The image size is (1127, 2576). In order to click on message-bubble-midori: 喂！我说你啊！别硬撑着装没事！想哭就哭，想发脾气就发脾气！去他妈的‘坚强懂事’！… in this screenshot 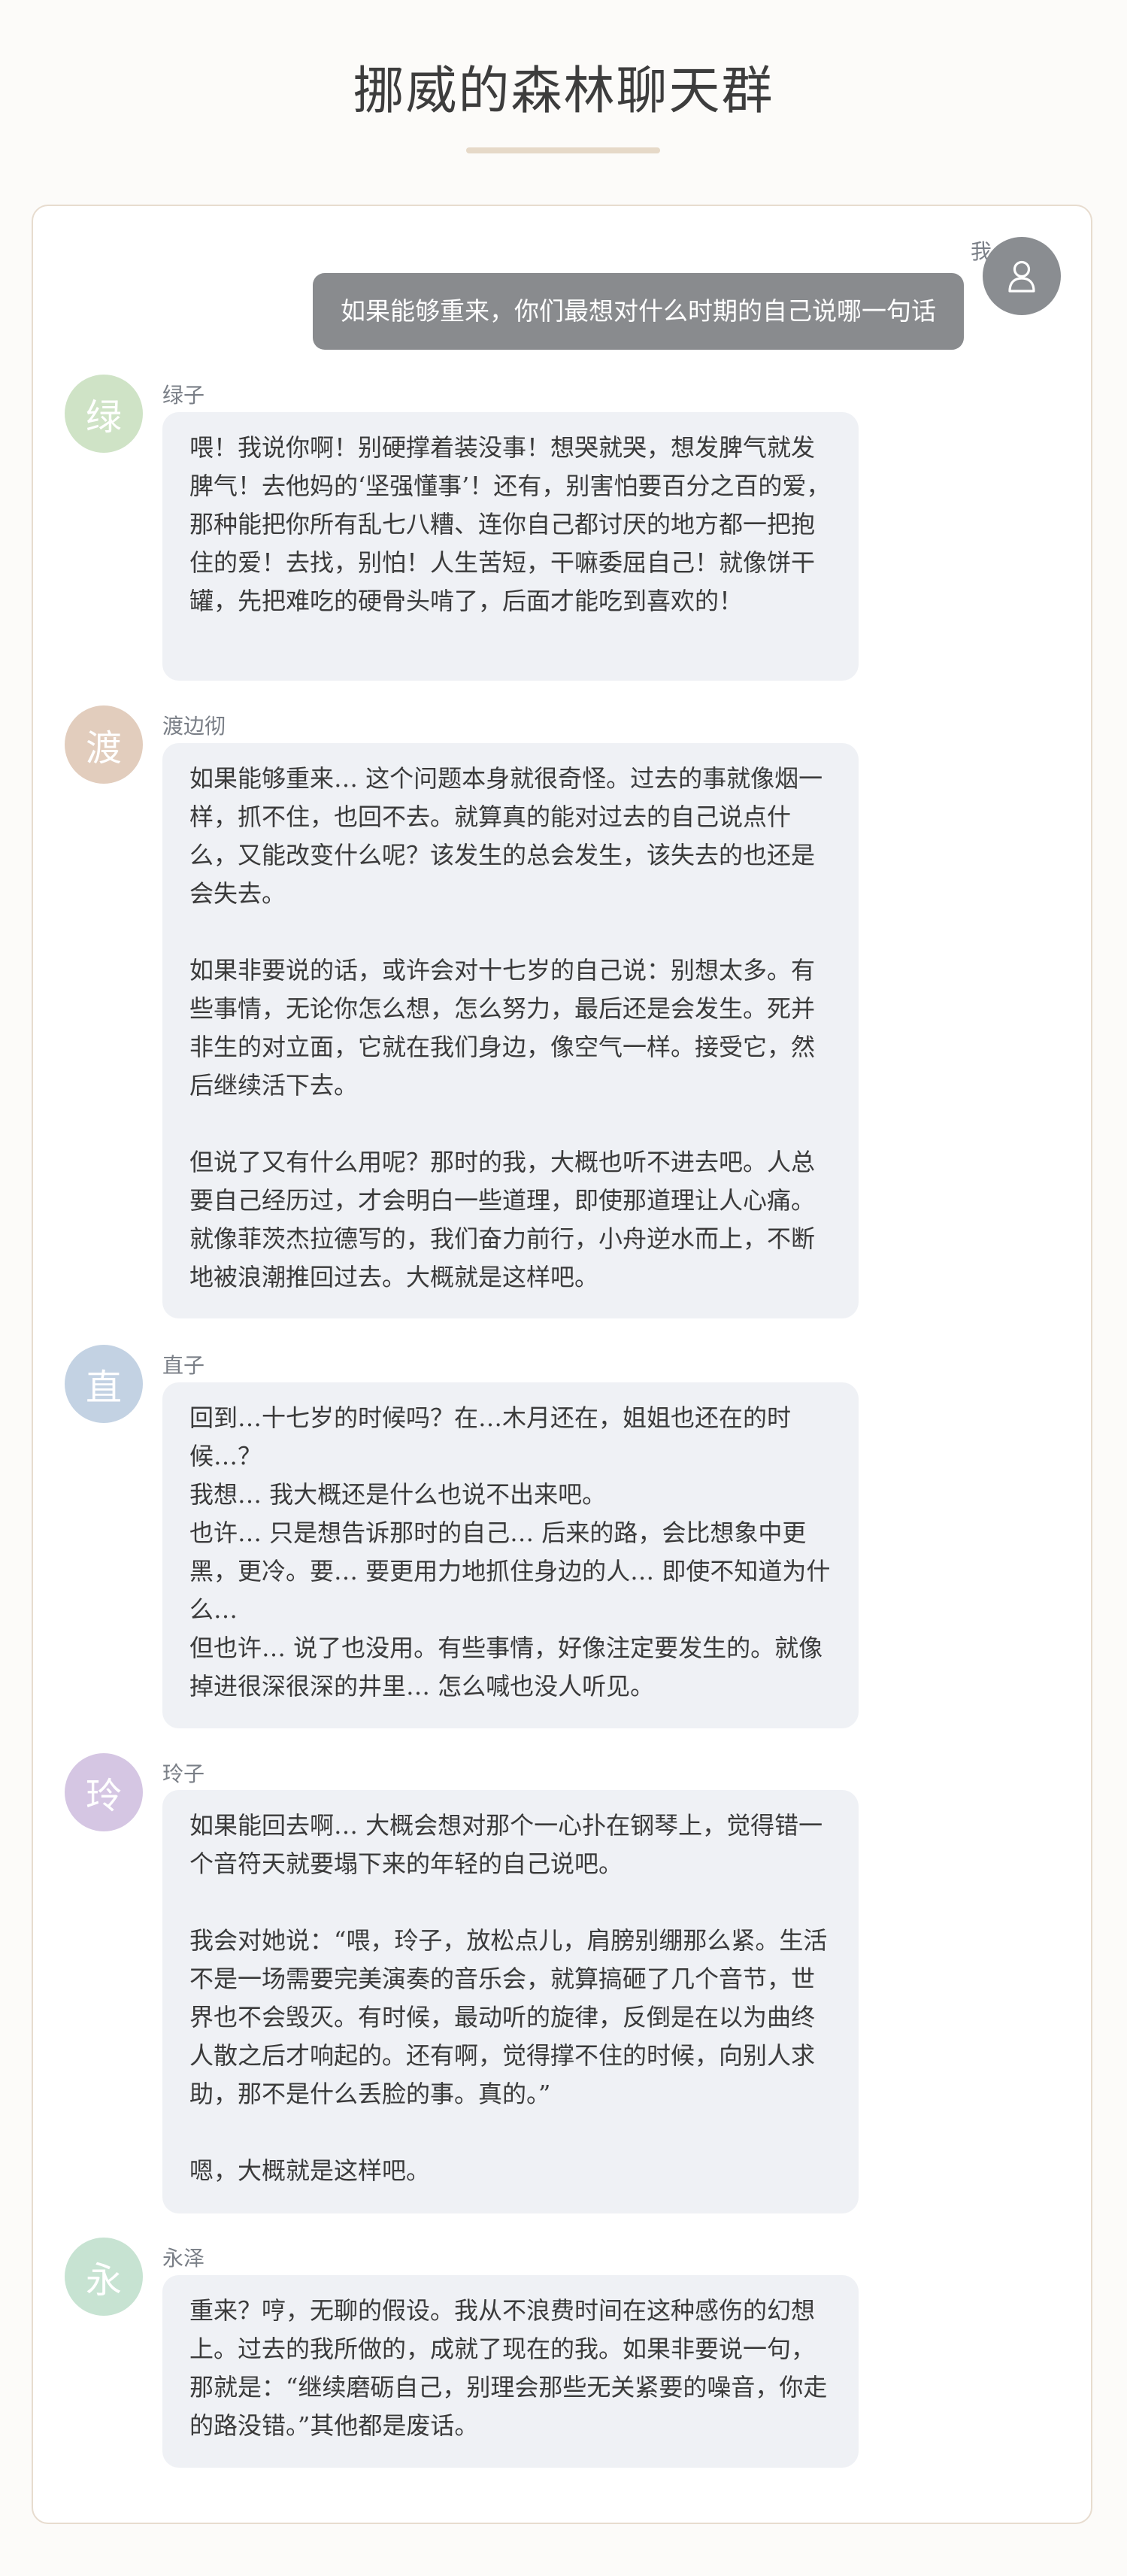, I will do `click(510, 546)`.